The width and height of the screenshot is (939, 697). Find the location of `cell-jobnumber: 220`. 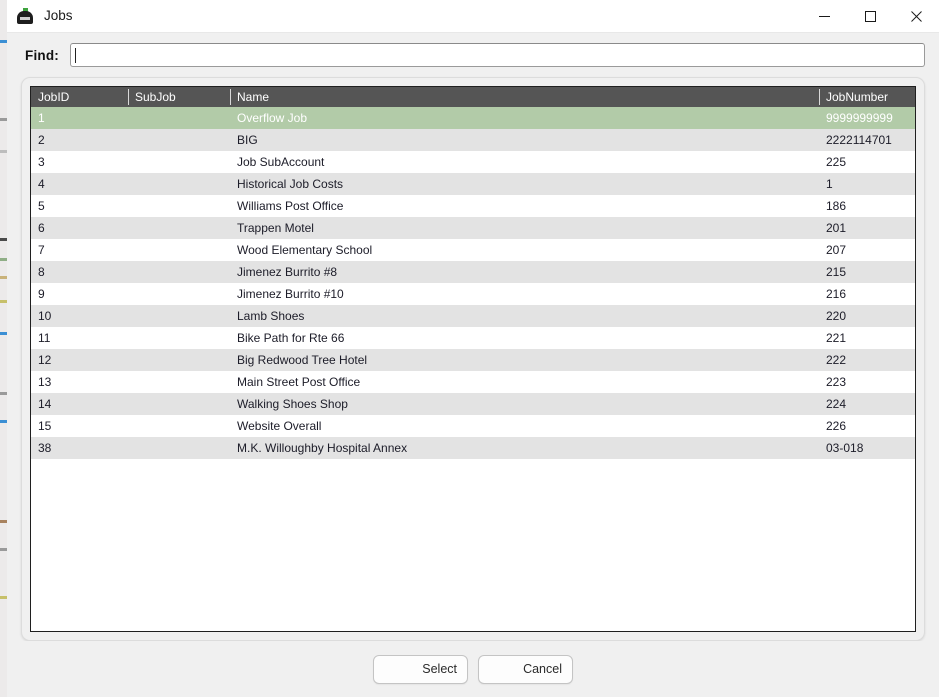

cell-jobnumber: 220 is located at coordinates (836, 316).